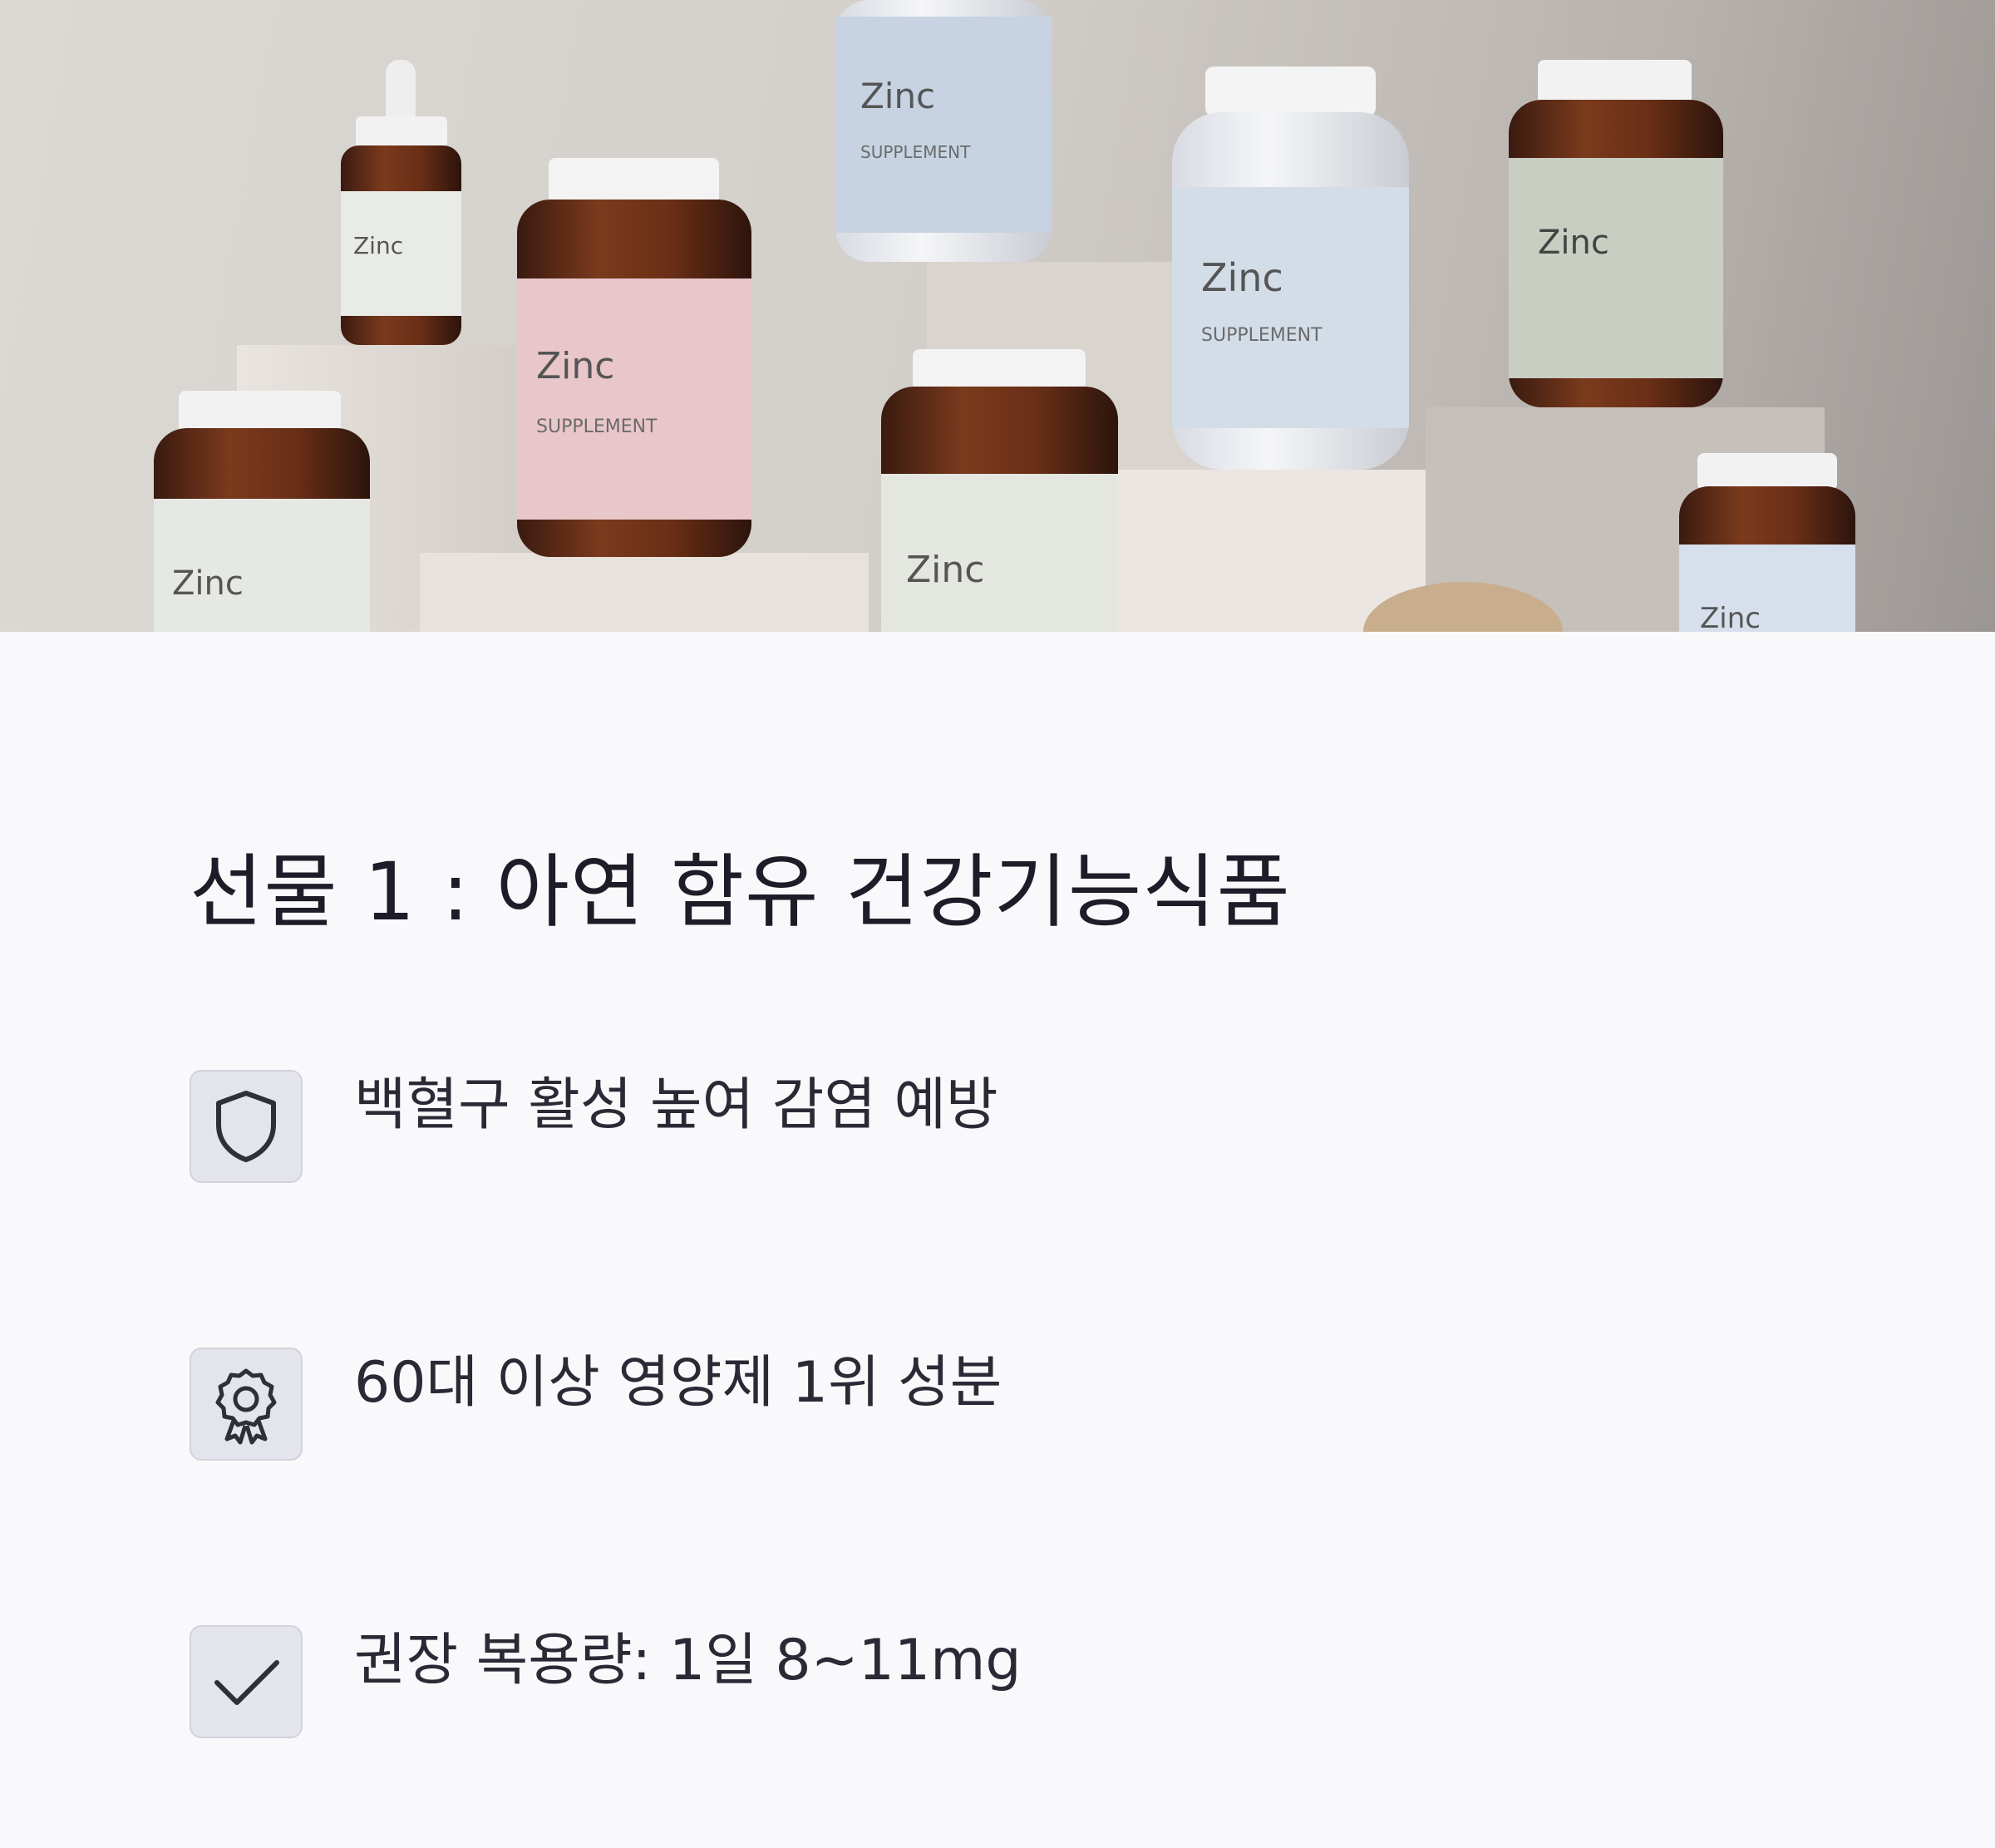  I want to click on feature-item-top-nutrient: 60대 이상 영양제 1위 성분, so click(1021, 1404).